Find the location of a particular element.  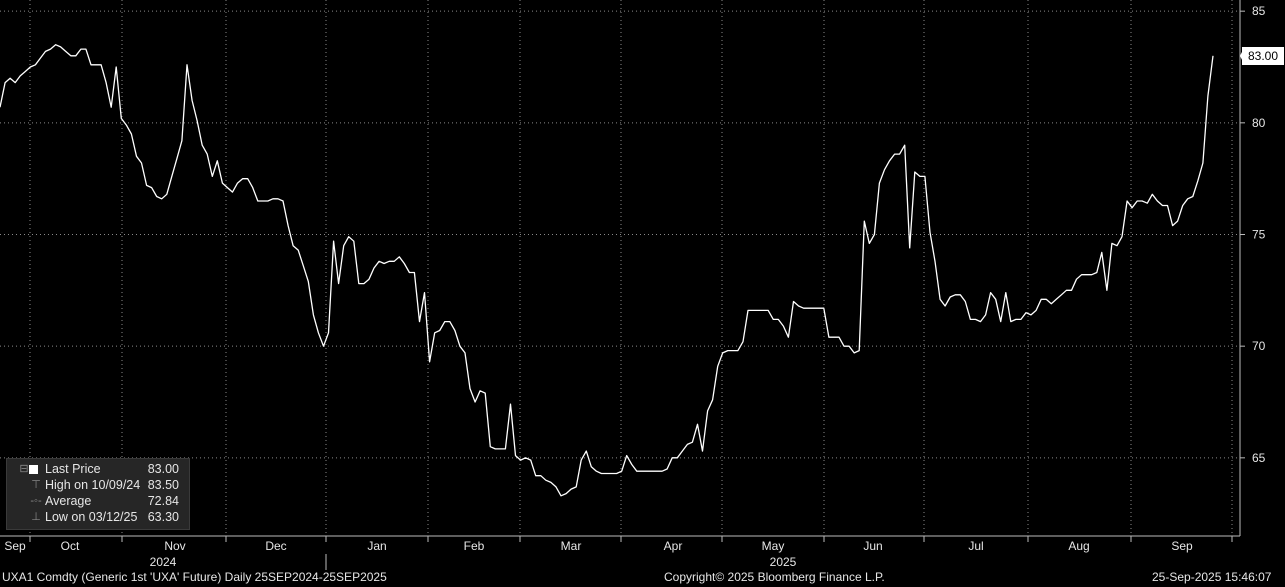

x-month-label: Dec is located at coordinates (275, 546).